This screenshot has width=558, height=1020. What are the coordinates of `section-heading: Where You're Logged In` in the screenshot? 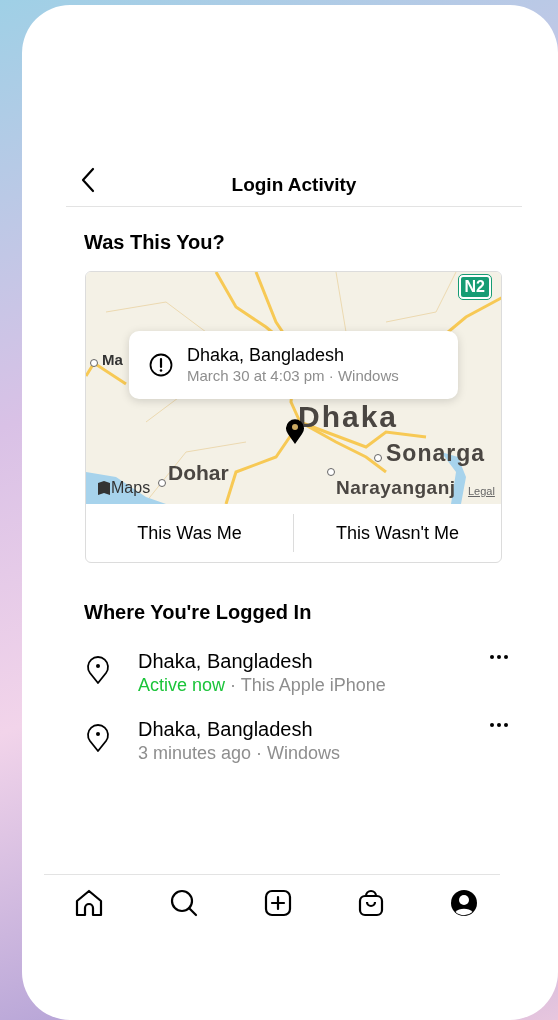 It's located at (198, 612).